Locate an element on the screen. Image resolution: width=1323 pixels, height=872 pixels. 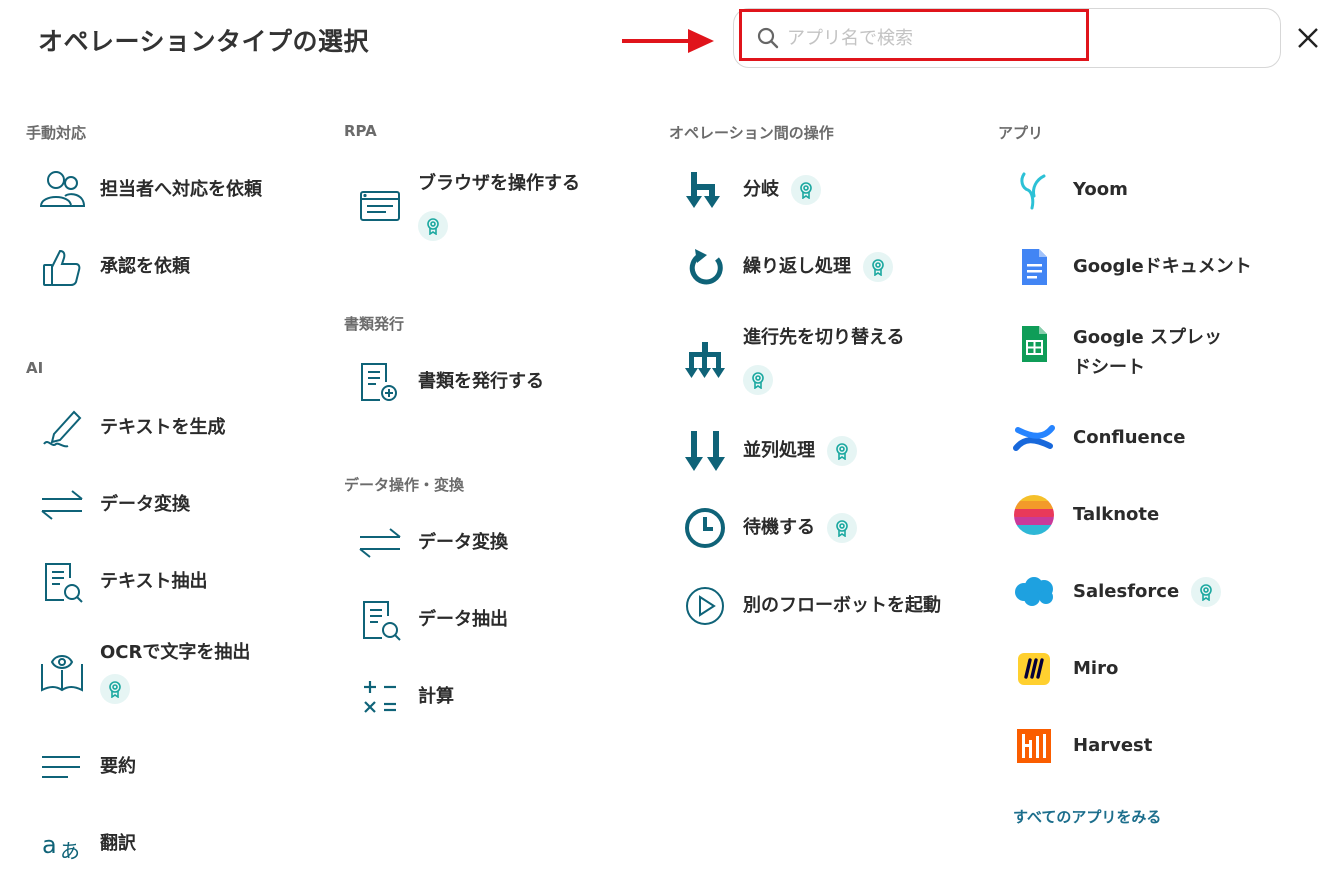
translate-icon: a あ is located at coordinates (62, 844).